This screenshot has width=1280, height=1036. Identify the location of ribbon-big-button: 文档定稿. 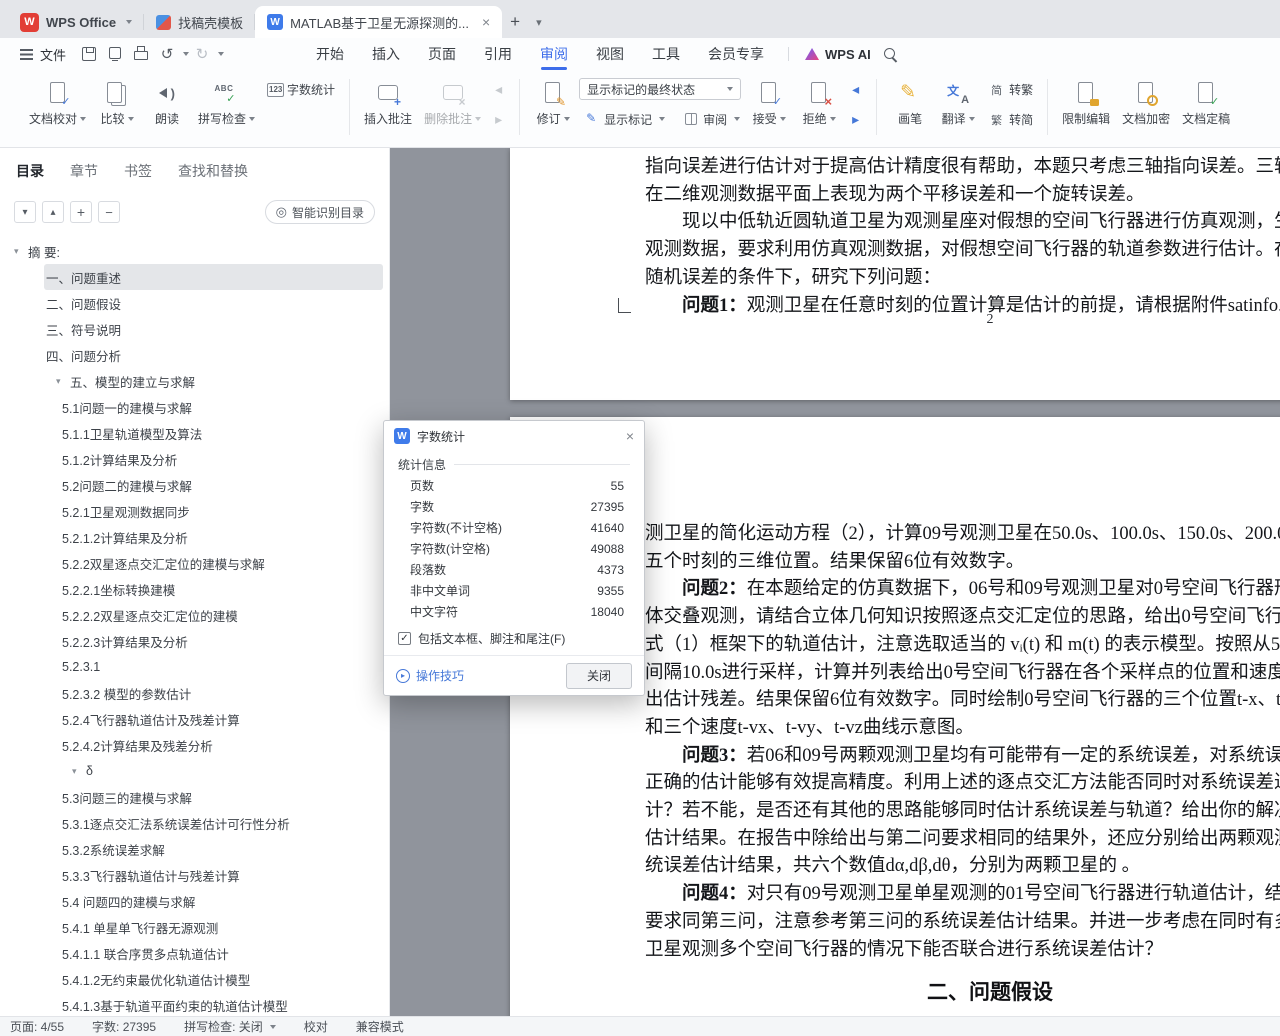
(1206, 102).